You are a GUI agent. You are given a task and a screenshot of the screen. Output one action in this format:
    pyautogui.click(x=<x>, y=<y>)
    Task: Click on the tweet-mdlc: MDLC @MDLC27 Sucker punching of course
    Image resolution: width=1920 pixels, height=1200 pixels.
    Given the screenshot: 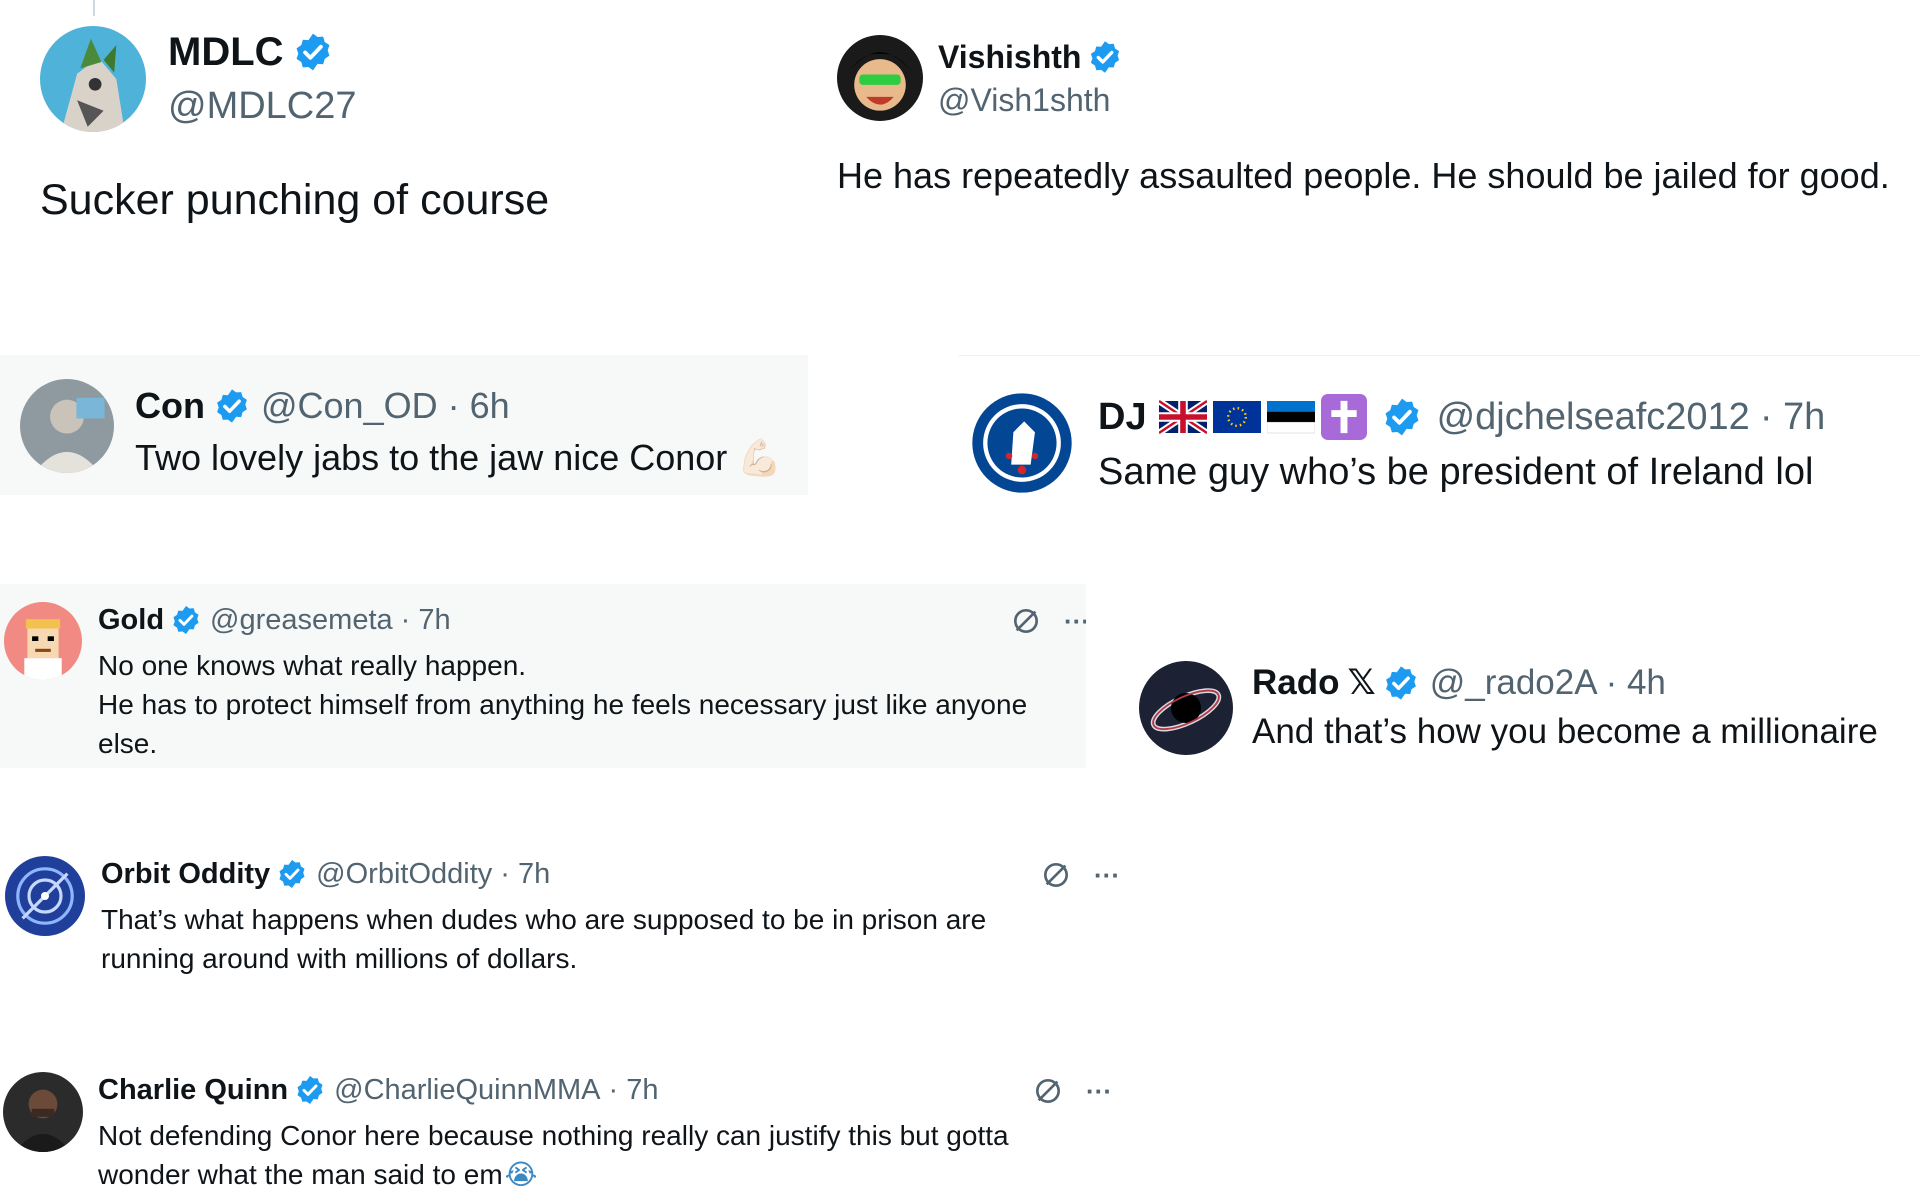 What is the action you would take?
    pyautogui.click(x=400, y=150)
    